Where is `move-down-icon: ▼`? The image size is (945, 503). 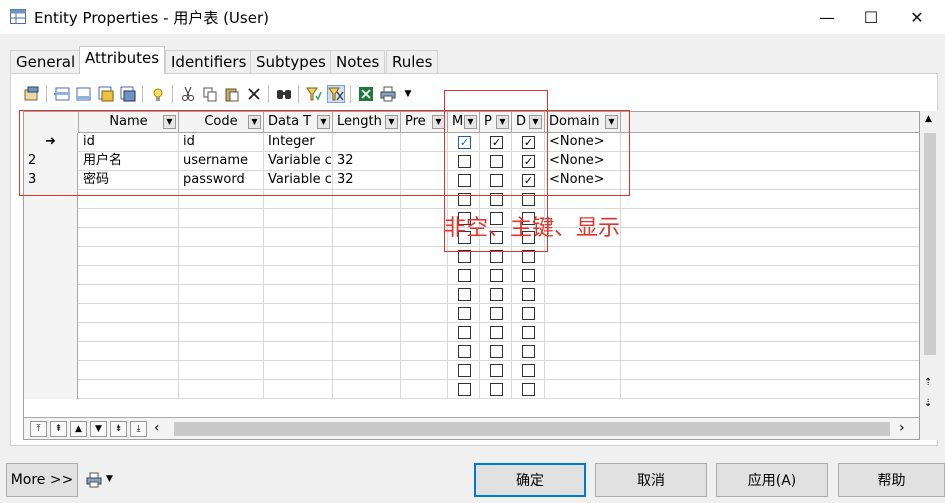
move-down-icon: ▼ is located at coordinates (98, 429).